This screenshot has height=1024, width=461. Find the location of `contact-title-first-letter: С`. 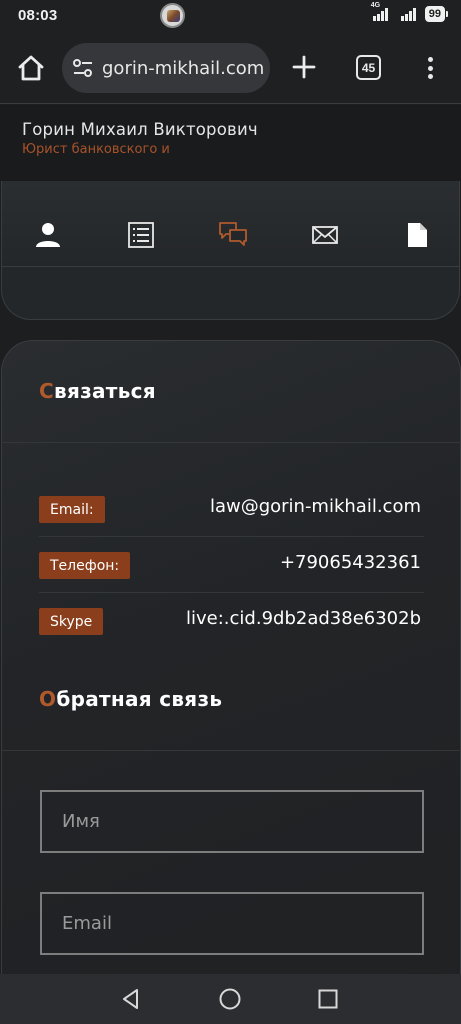

contact-title-first-letter: С is located at coordinates (46, 391).